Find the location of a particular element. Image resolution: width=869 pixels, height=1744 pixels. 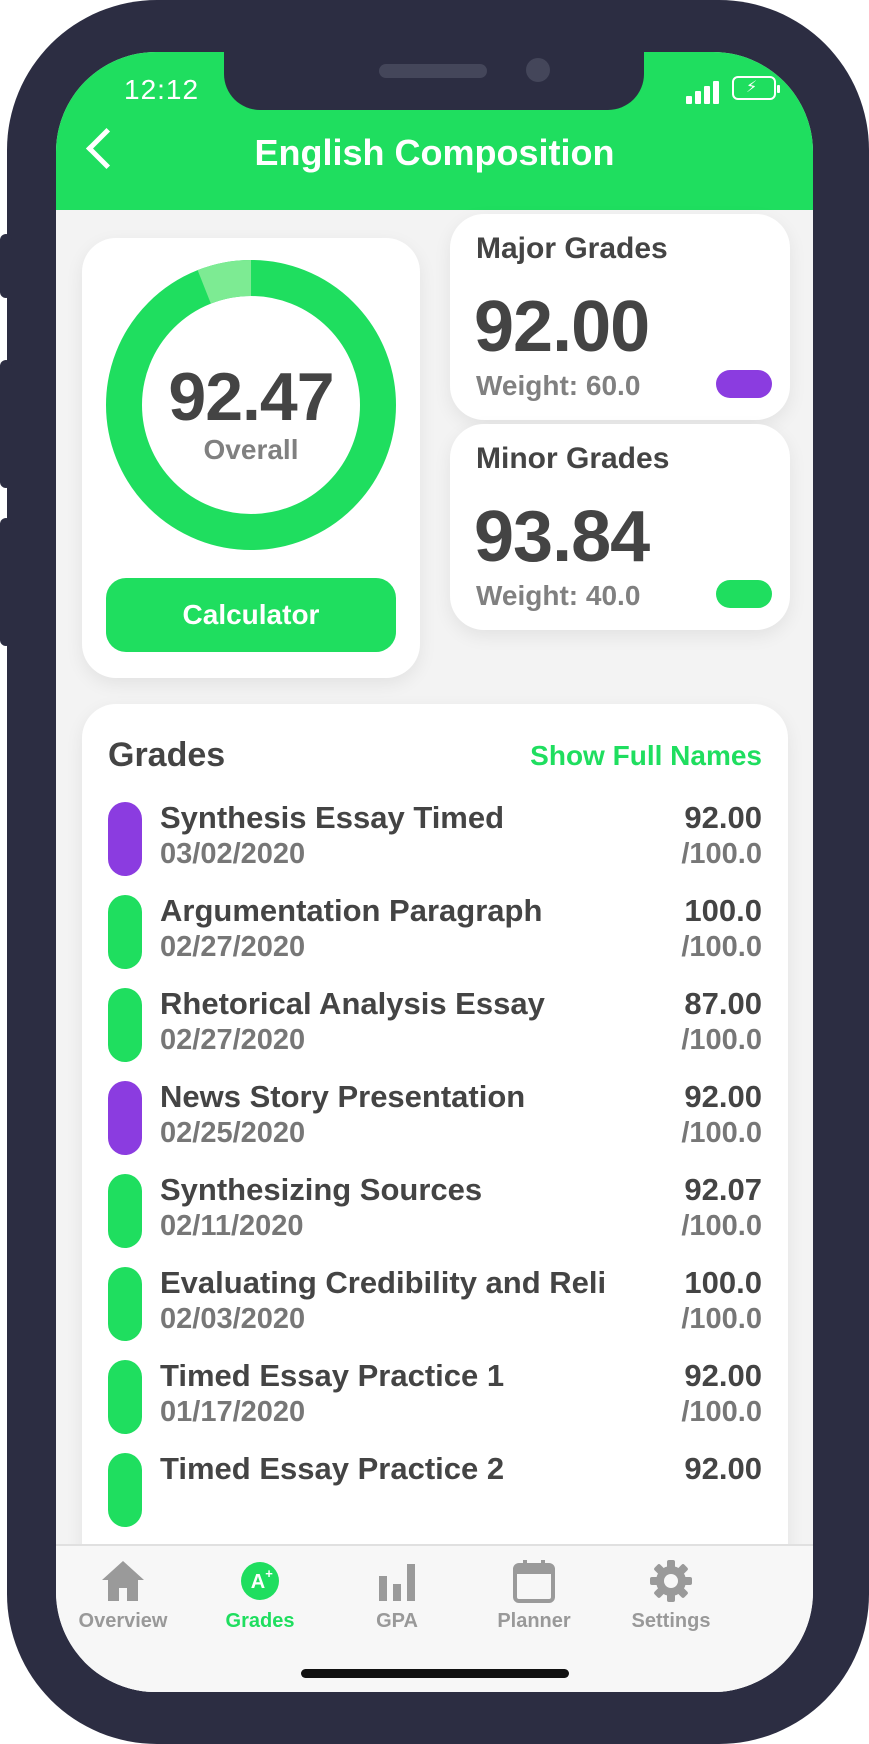

grade-name: Synthesizing Sources is located at coordinates (321, 1189).